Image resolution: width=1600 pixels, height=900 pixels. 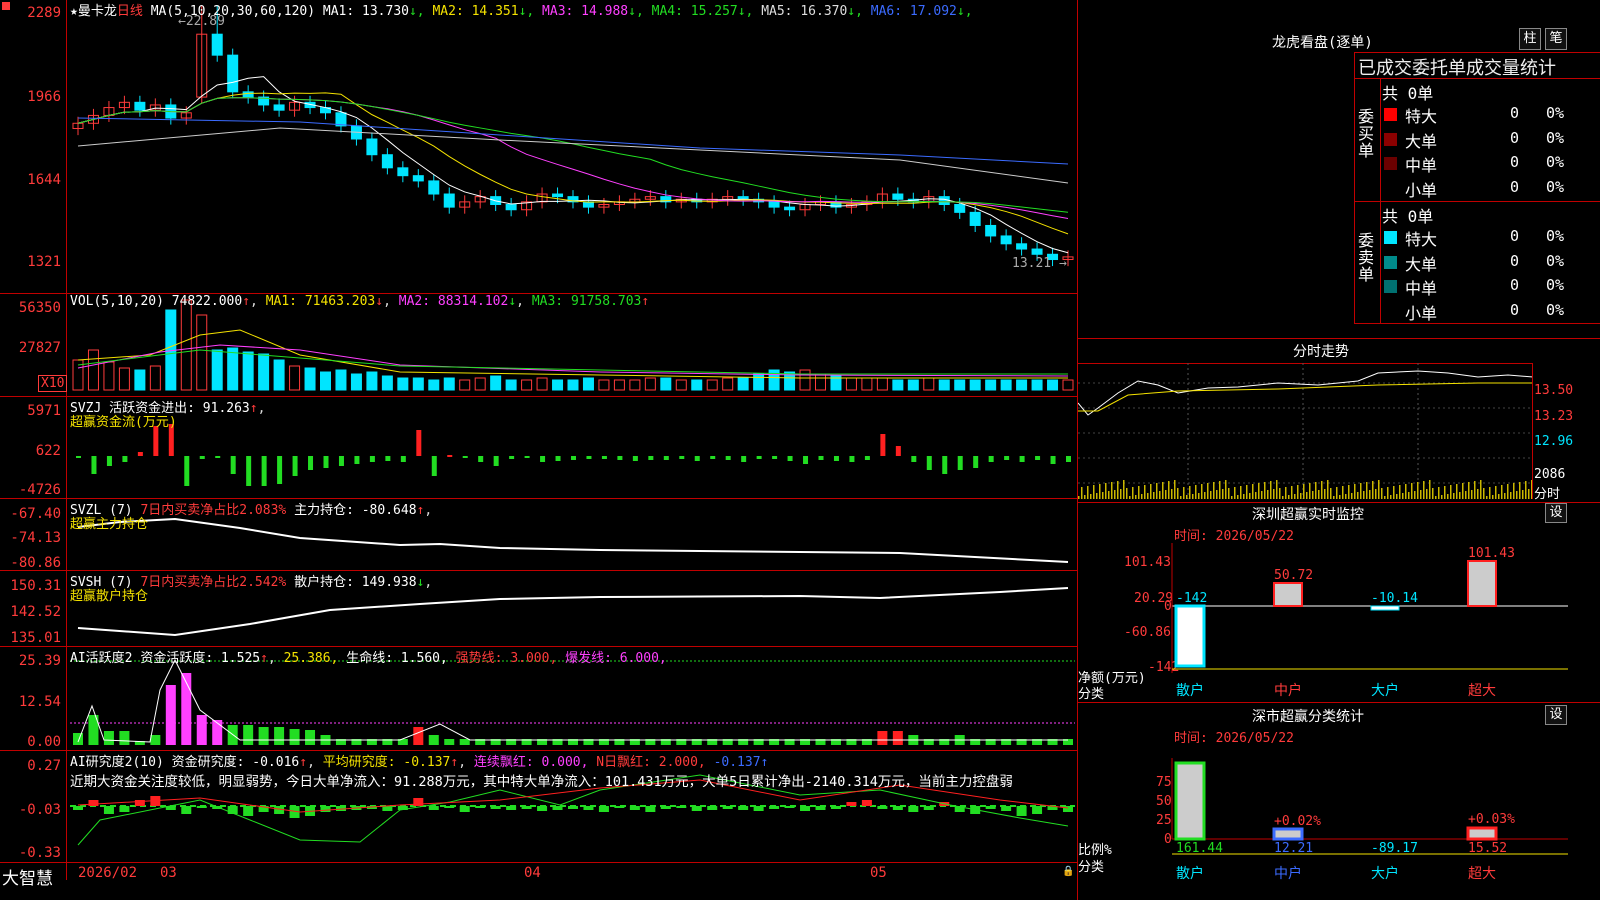 What do you see at coordinates (108, 873) in the screenshot?
I see `x-label: 2026/02` at bounding box center [108, 873].